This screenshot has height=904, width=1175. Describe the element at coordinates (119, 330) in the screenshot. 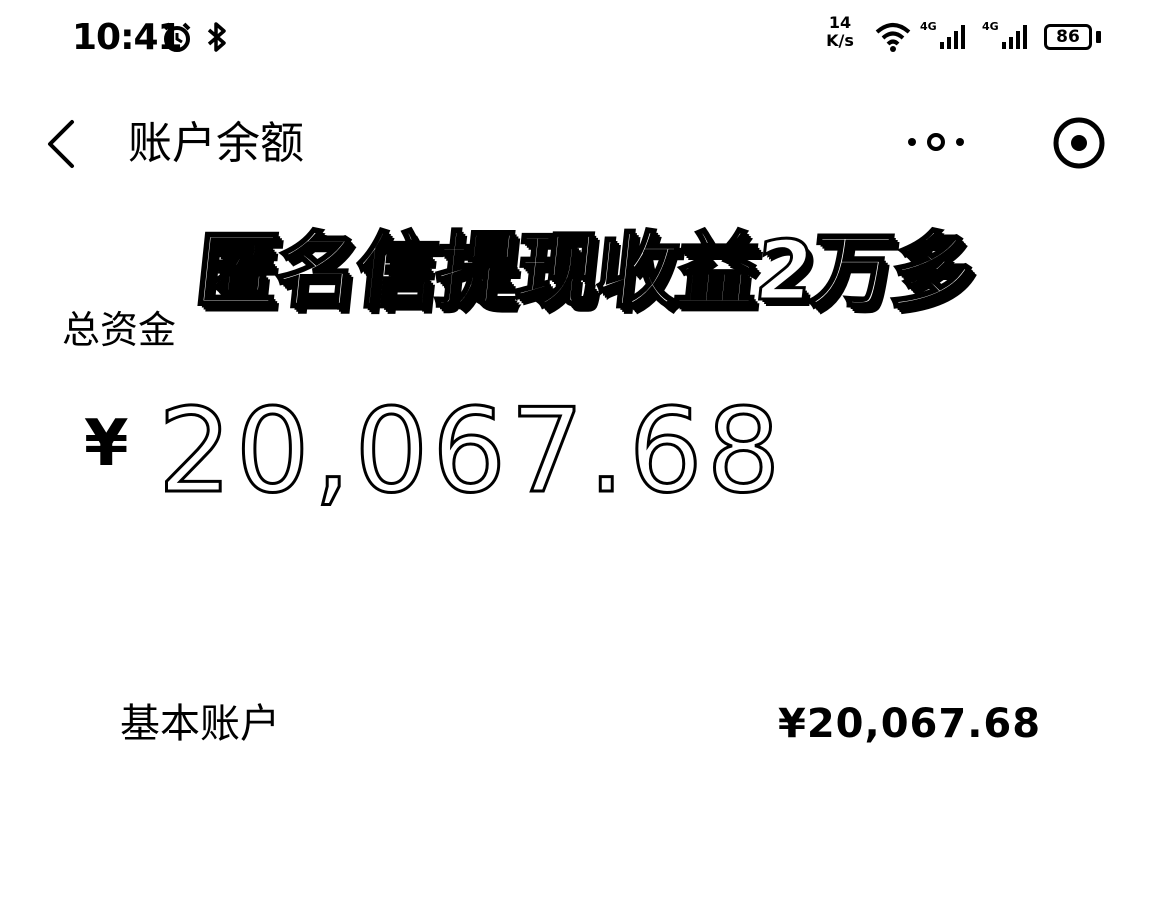

I see `total-funds-label: 总资金` at that location.